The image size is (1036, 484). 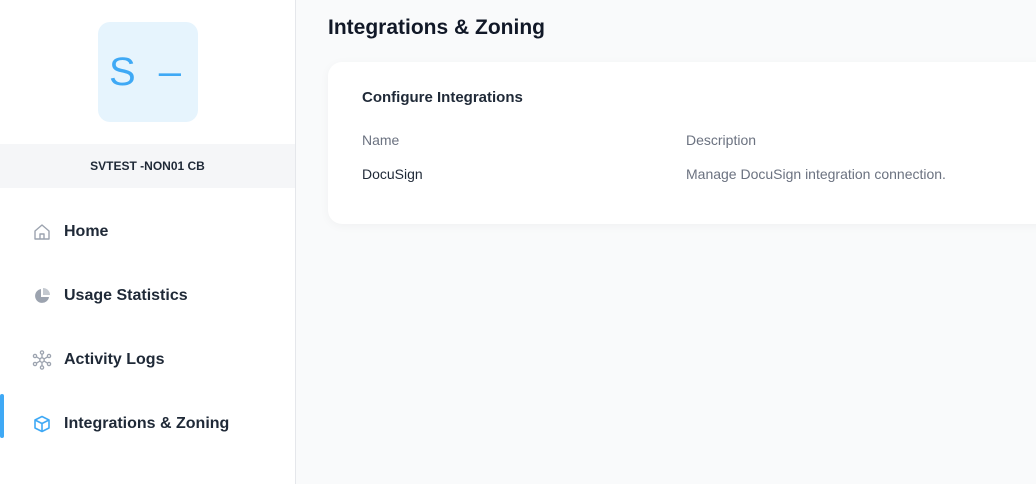 I want to click on column-header-description: Description, so click(x=721, y=140).